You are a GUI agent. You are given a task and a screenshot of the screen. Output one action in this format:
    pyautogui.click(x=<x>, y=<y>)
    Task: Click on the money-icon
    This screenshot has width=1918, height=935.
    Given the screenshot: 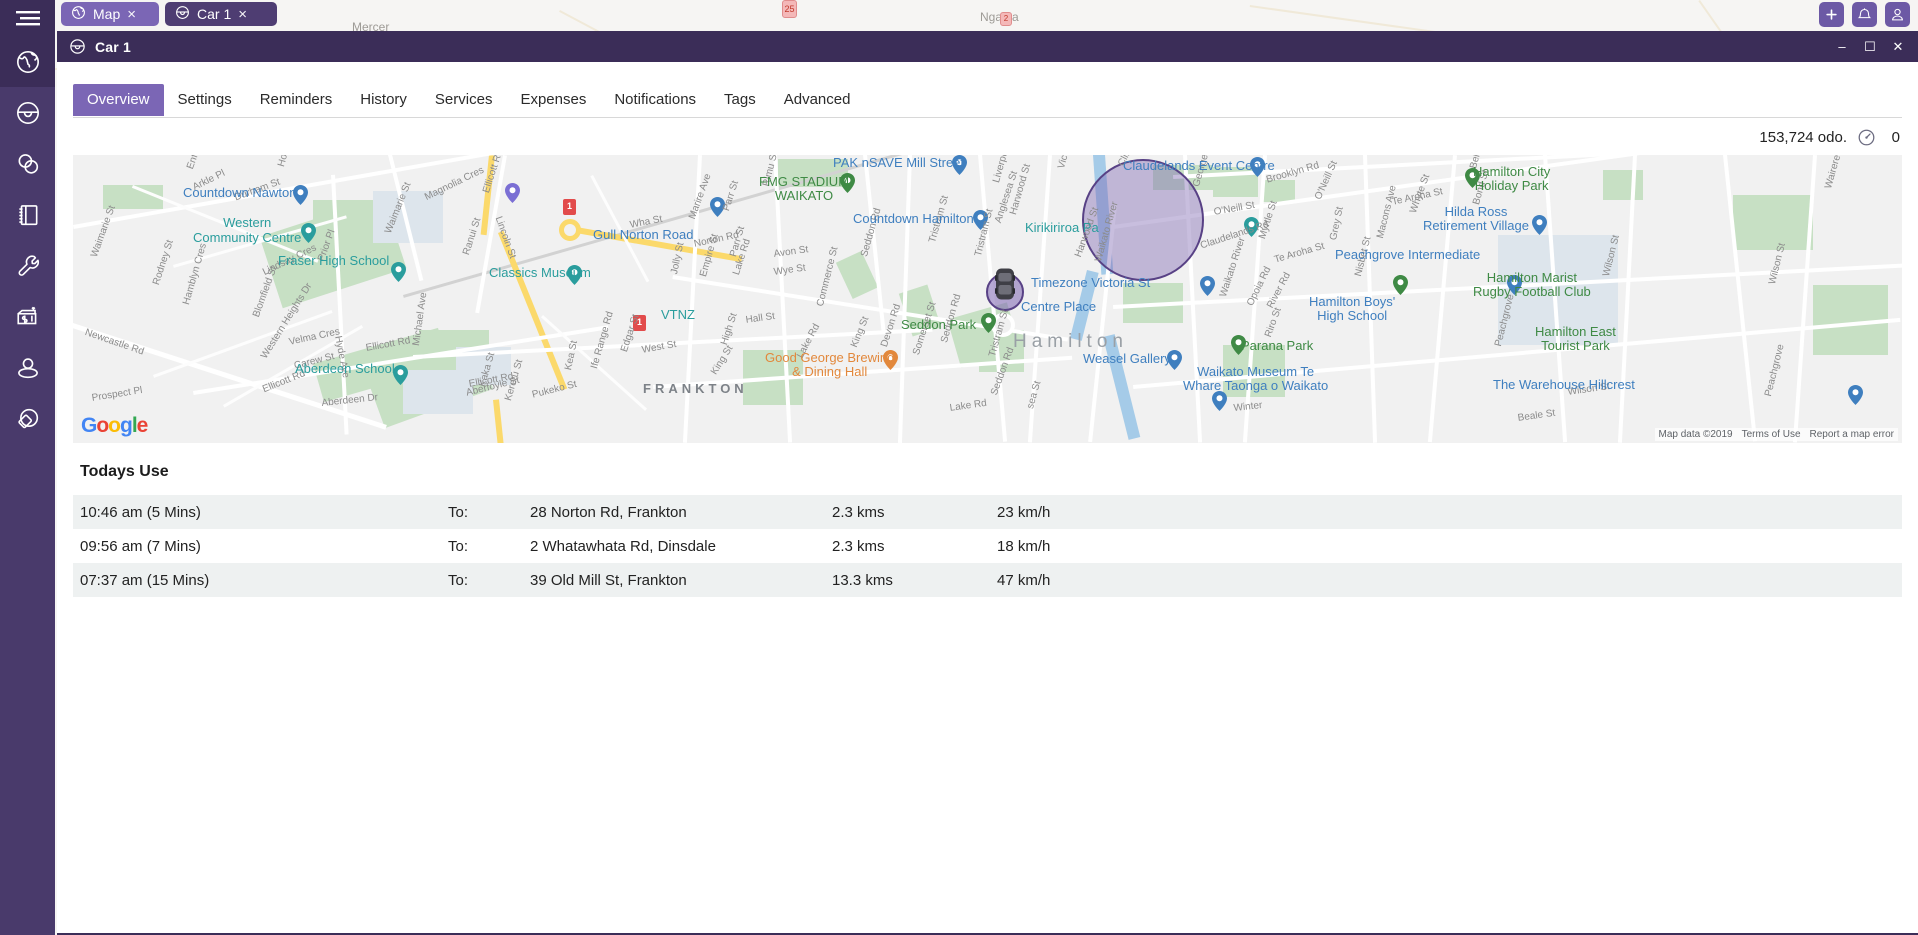 What is the action you would take?
    pyautogui.click(x=28, y=317)
    